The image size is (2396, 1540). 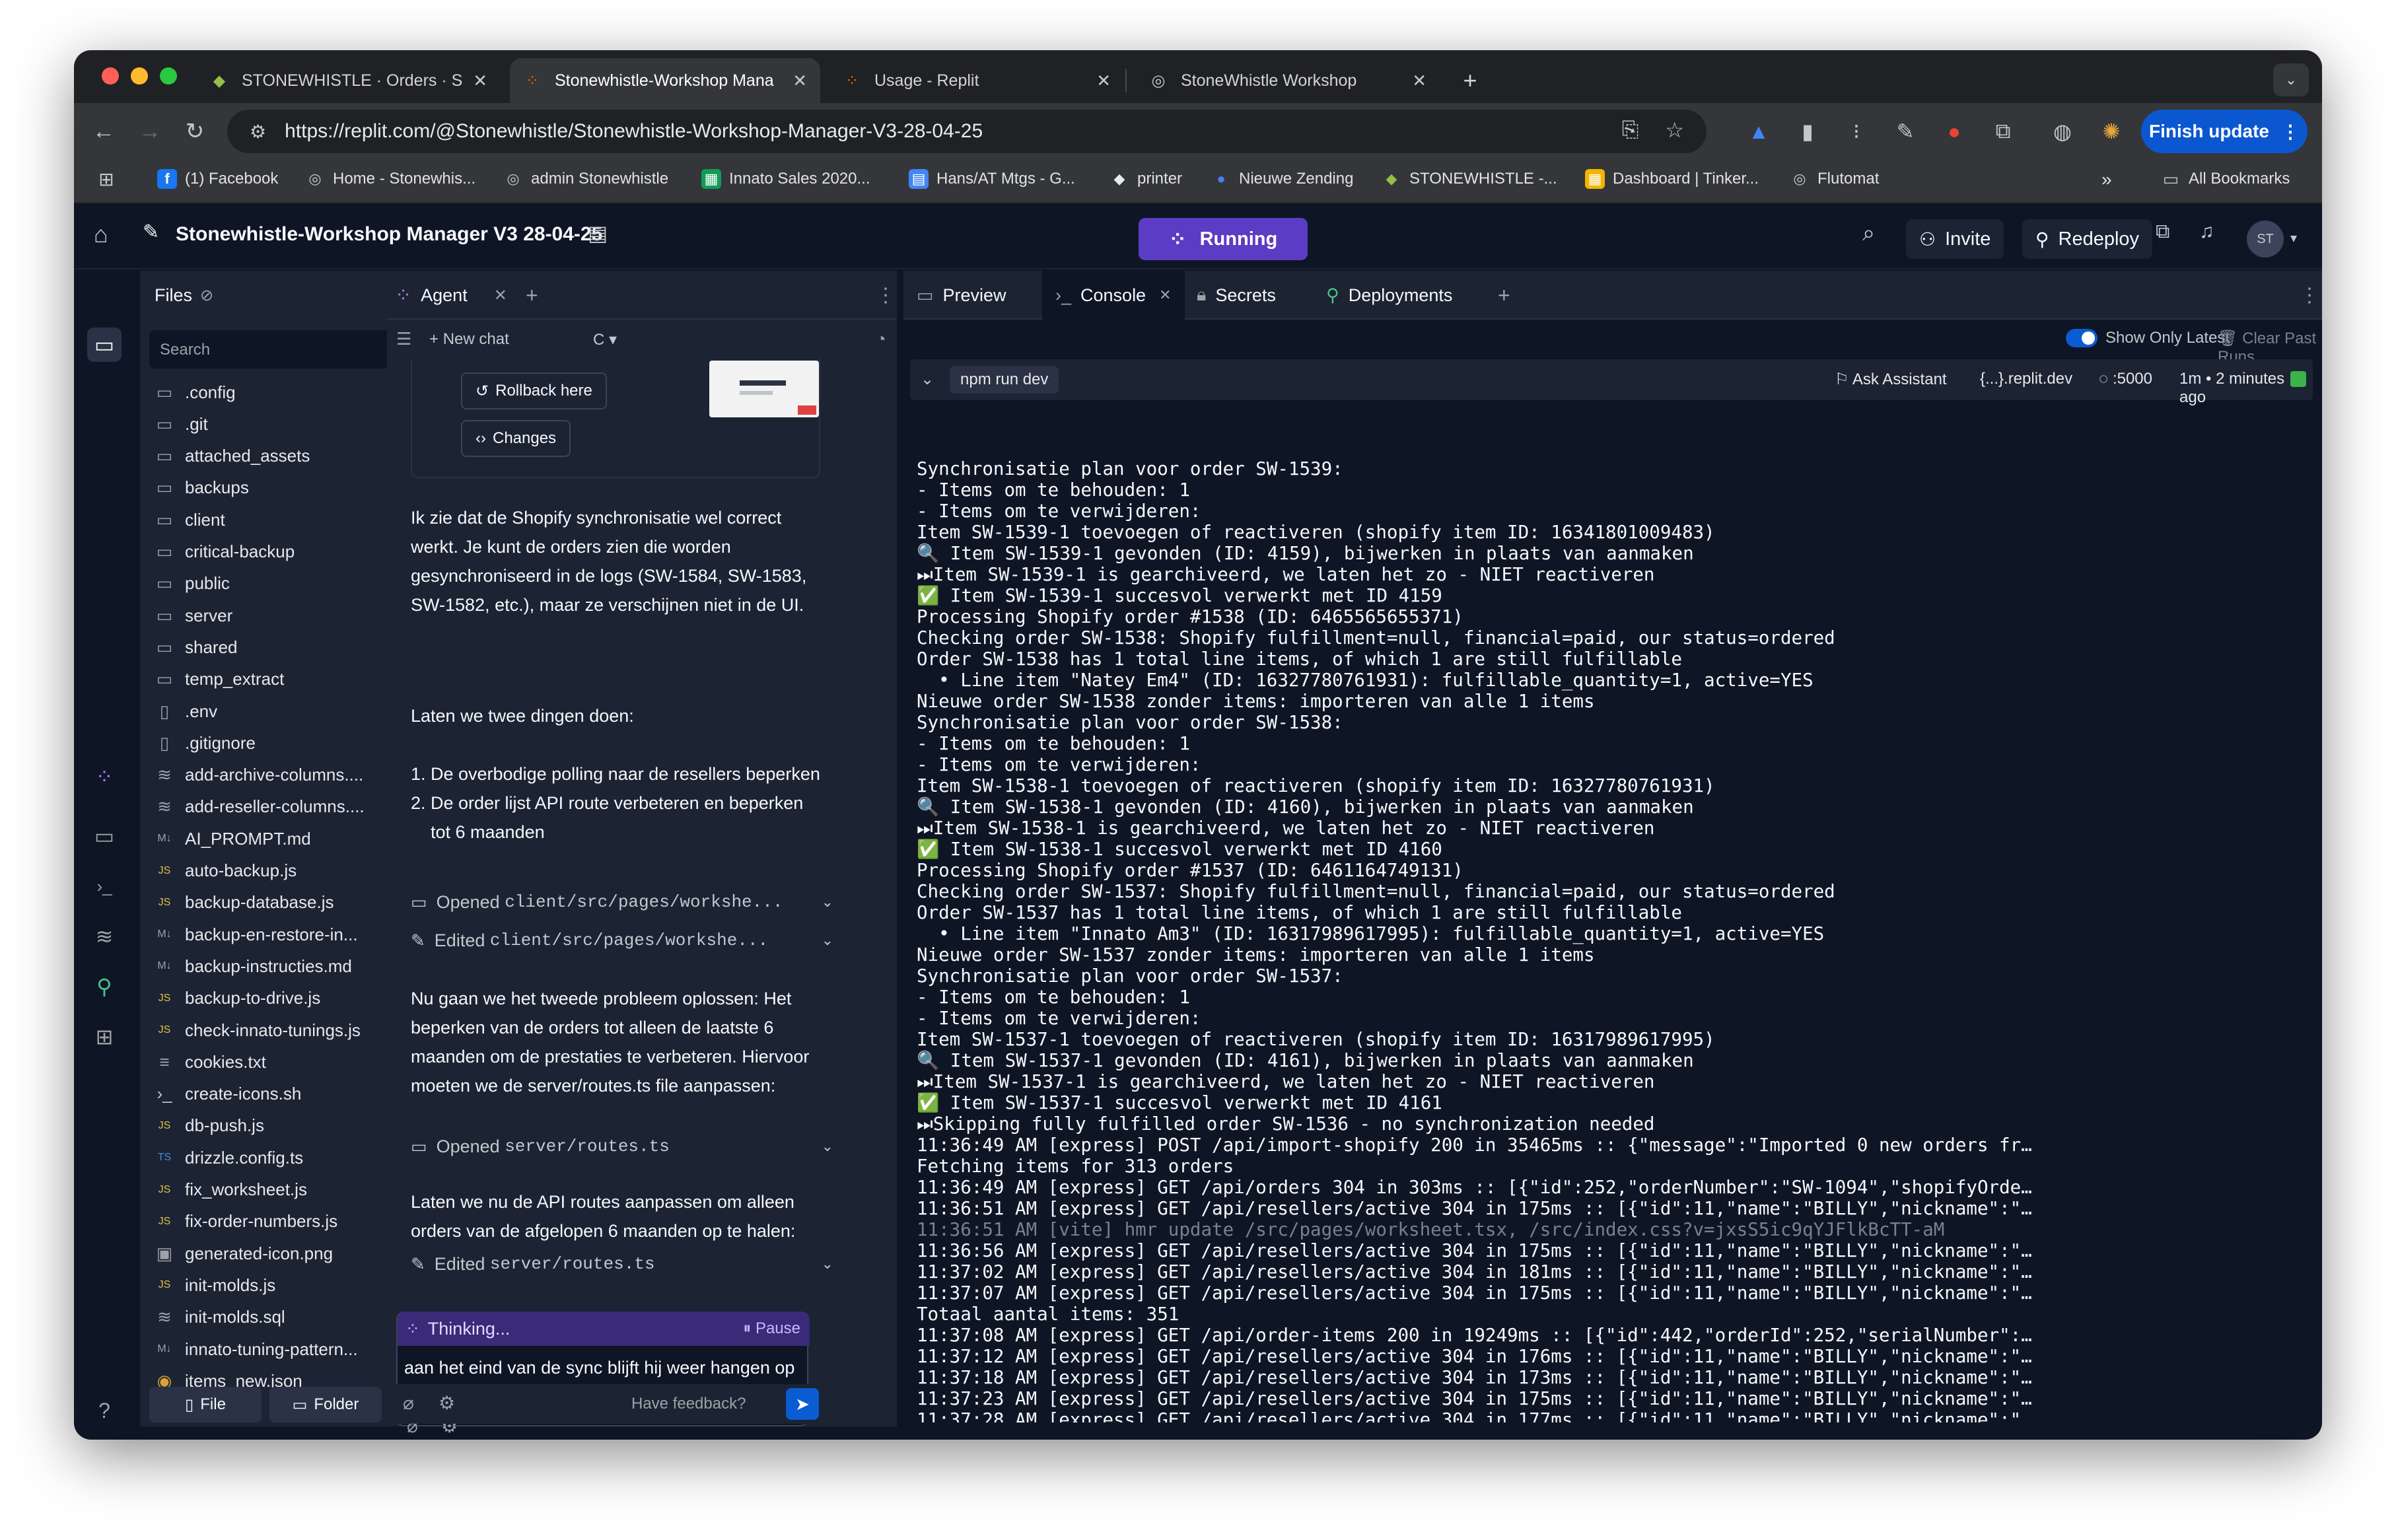 What do you see at coordinates (189, 647) in the screenshot?
I see `file-tree-item: ▭ shared` at bounding box center [189, 647].